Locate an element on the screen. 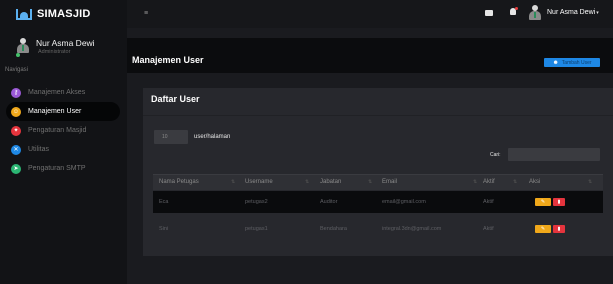 This screenshot has height=284, width=613. add-user-button: ☻ Tambah User is located at coordinates (572, 62).